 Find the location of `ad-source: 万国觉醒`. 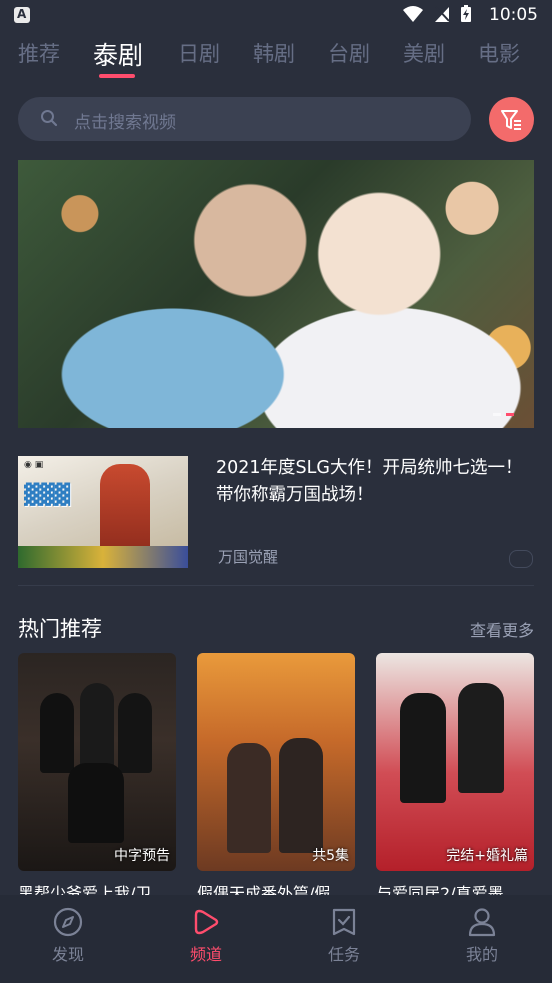

ad-source: 万国觉醒 is located at coordinates (248, 557).